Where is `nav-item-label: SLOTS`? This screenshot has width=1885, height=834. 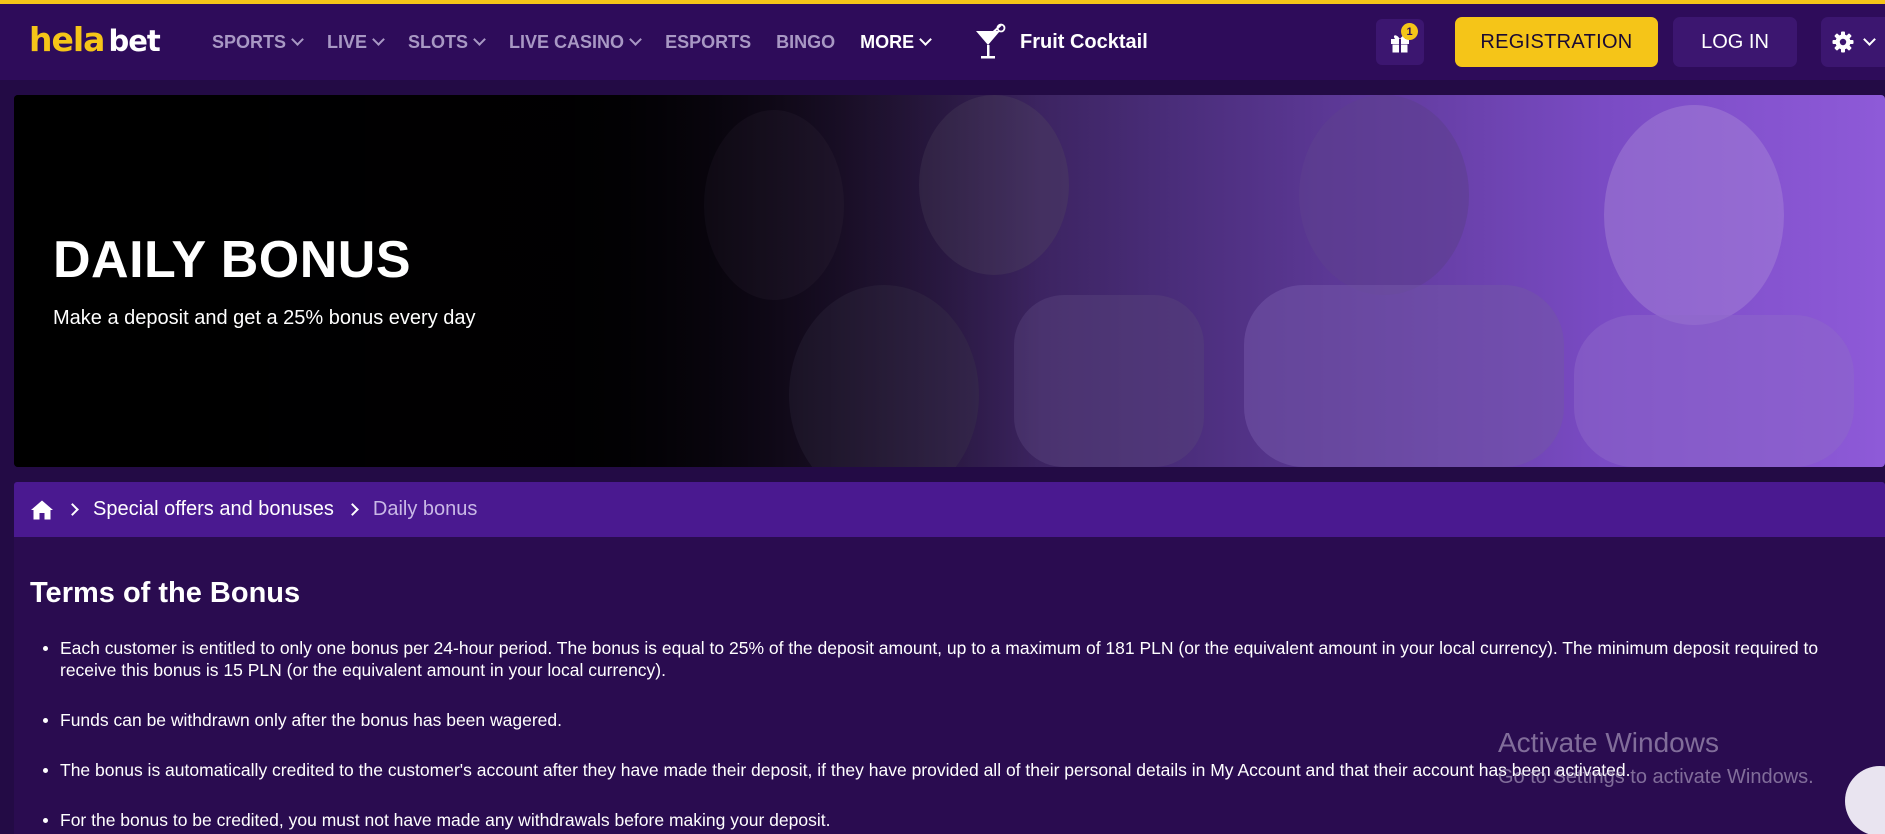
nav-item-label: SLOTS is located at coordinates (438, 41).